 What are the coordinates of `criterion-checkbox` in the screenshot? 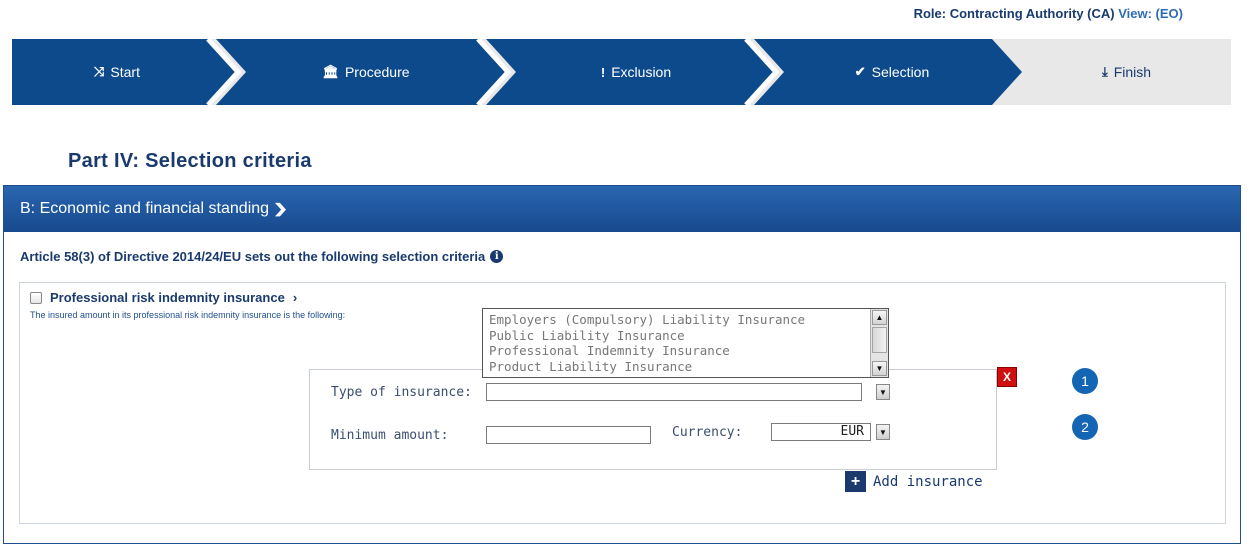 It's located at (36, 297).